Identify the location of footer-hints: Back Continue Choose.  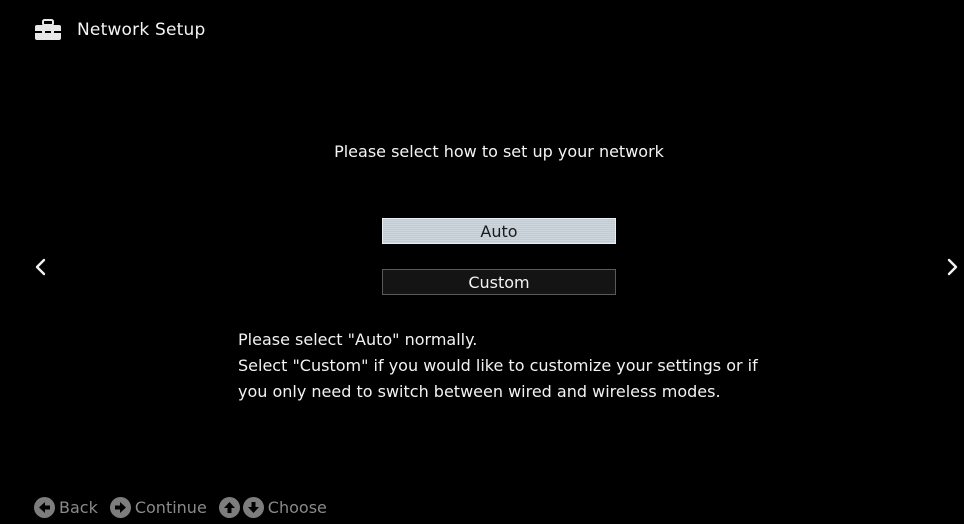
(186, 507).